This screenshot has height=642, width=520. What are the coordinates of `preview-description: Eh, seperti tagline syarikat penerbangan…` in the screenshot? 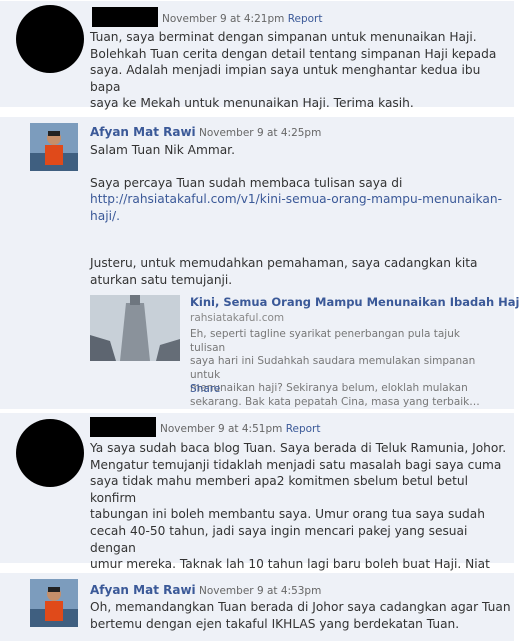 It's located at (335, 368).